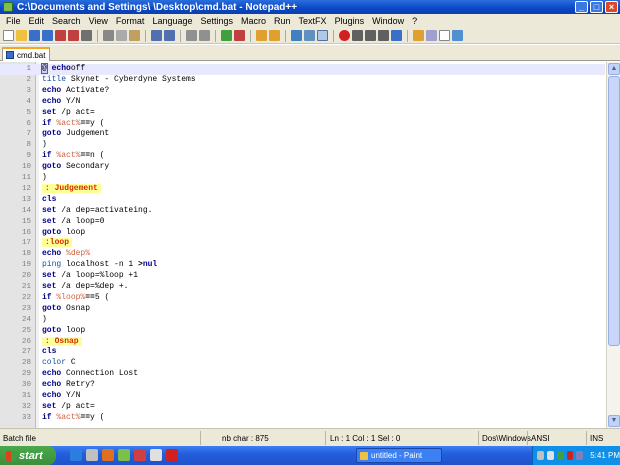 This screenshot has height=465, width=620. Describe the element at coordinates (169, 35) in the screenshot. I see `redo-icon` at that location.